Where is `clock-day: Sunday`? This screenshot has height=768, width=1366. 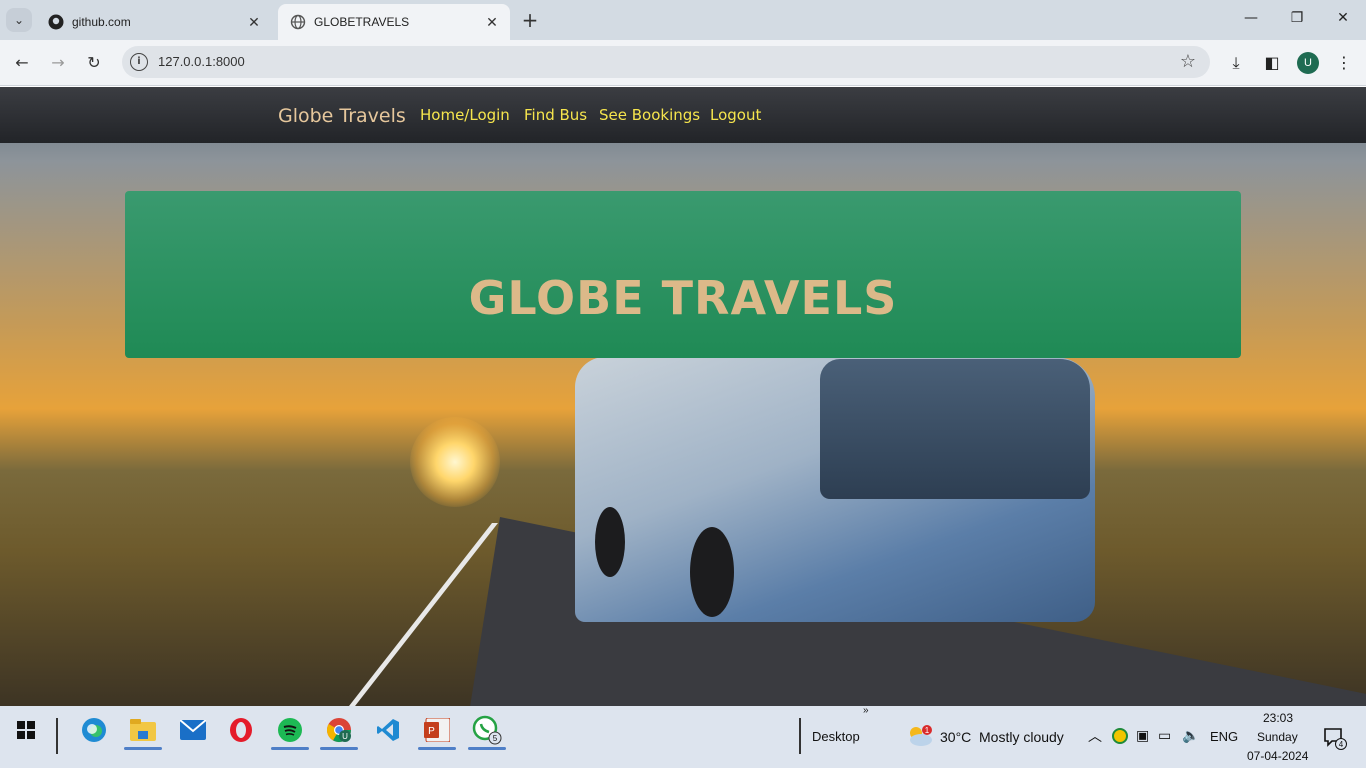 clock-day: Sunday is located at coordinates (1277, 737).